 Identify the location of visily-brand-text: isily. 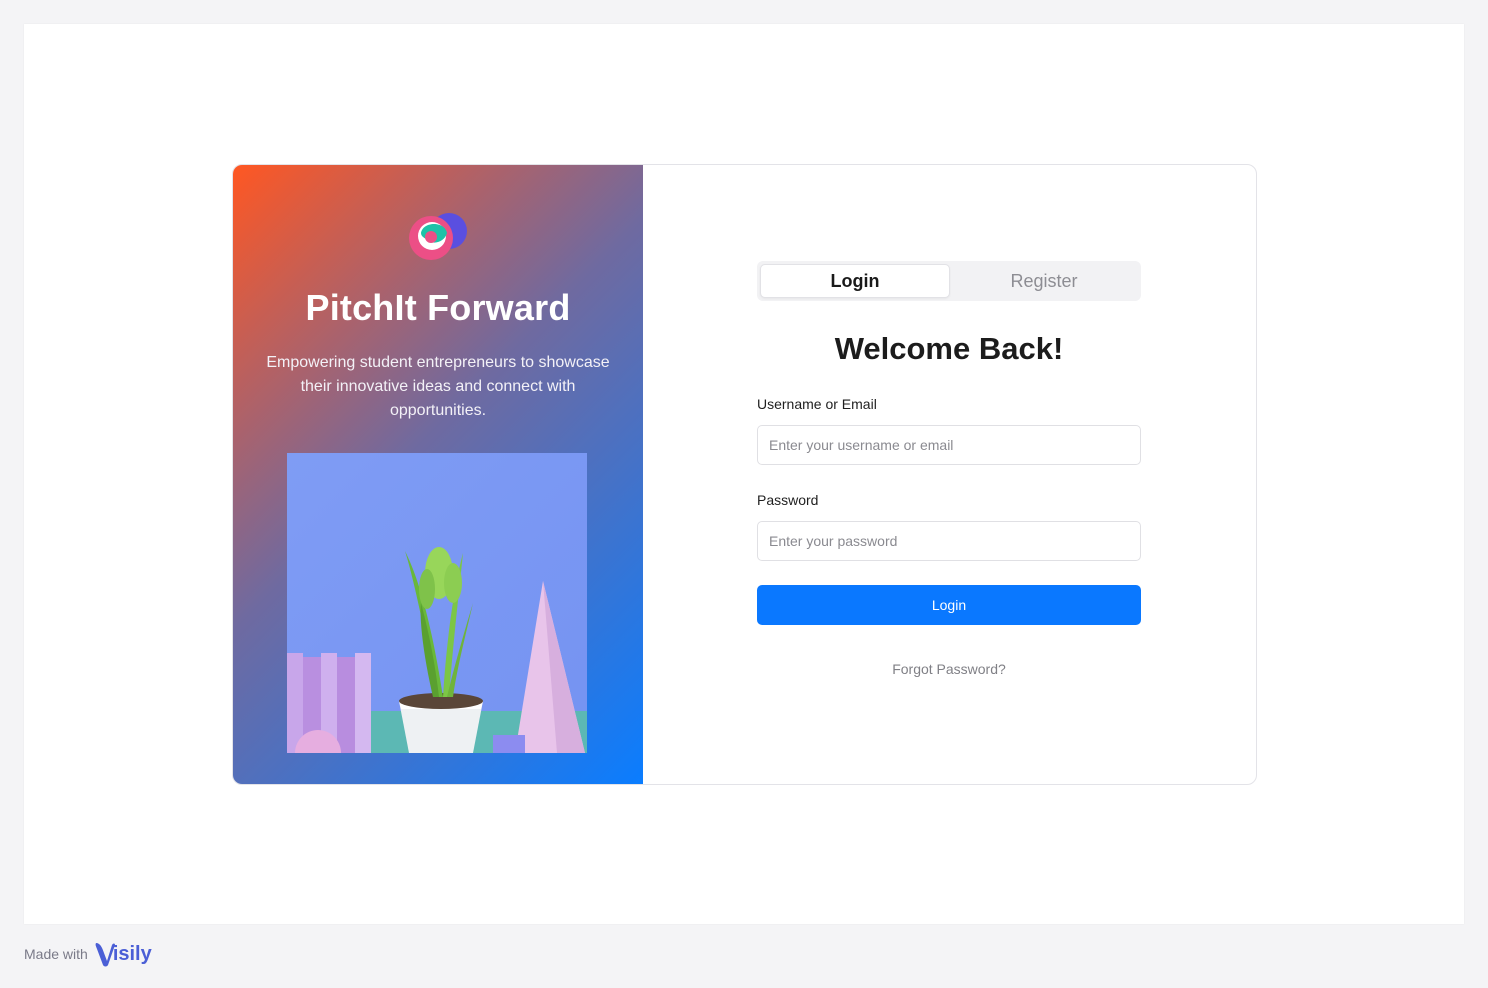
(132, 953).